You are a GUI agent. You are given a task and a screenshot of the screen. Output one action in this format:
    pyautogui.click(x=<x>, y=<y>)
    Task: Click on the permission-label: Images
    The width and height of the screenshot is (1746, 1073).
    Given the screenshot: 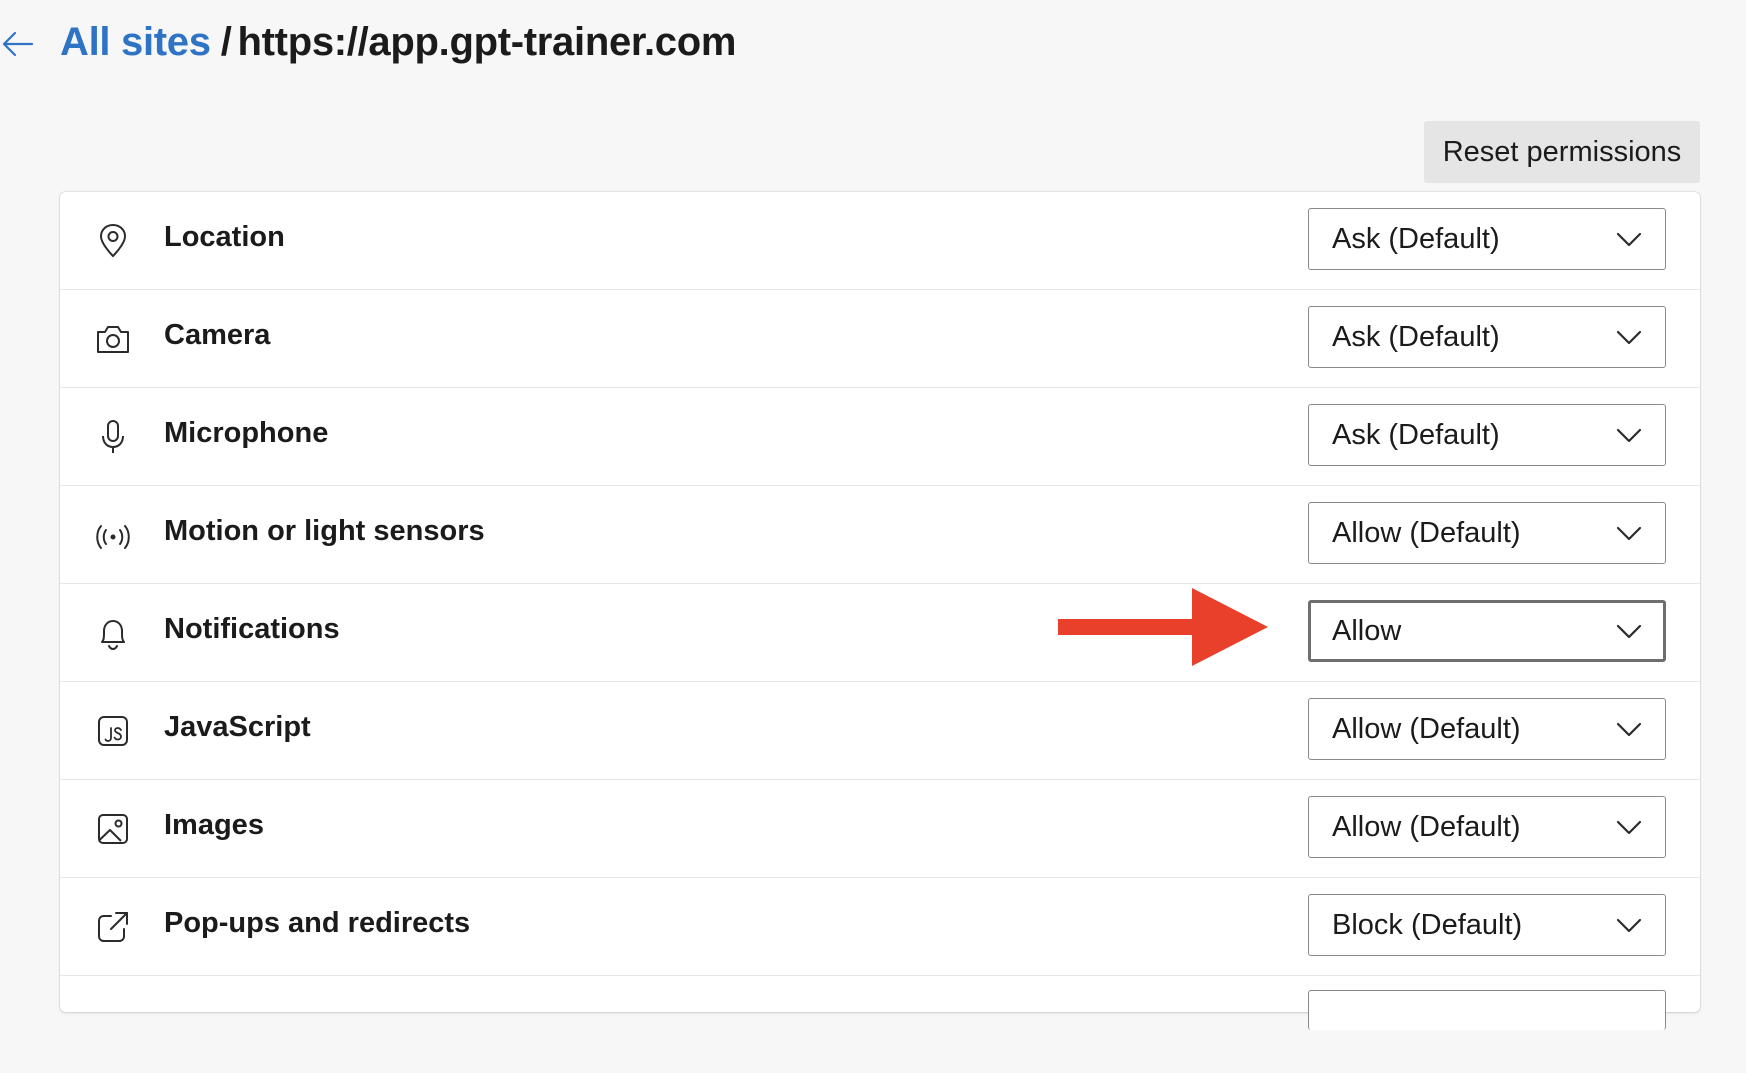 What is the action you would take?
    pyautogui.click(x=214, y=825)
    